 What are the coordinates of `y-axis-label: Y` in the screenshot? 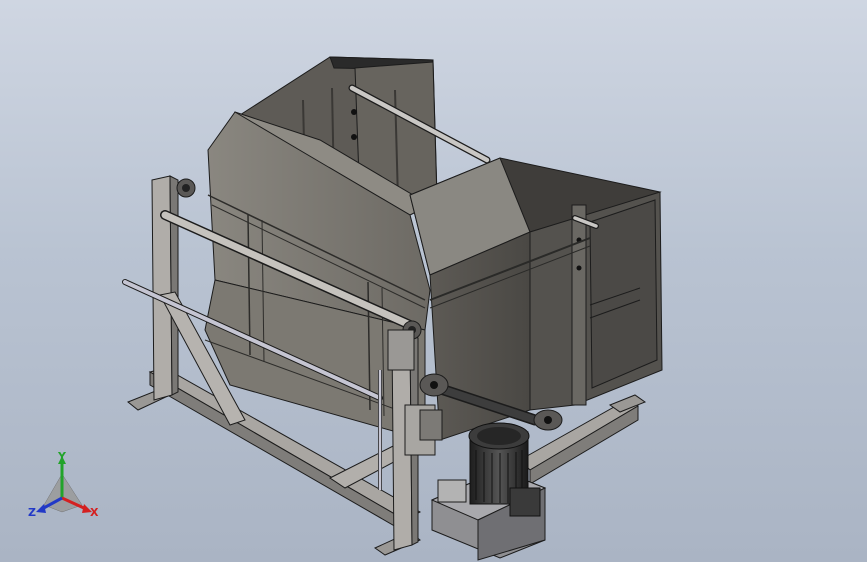 It's located at (62, 456).